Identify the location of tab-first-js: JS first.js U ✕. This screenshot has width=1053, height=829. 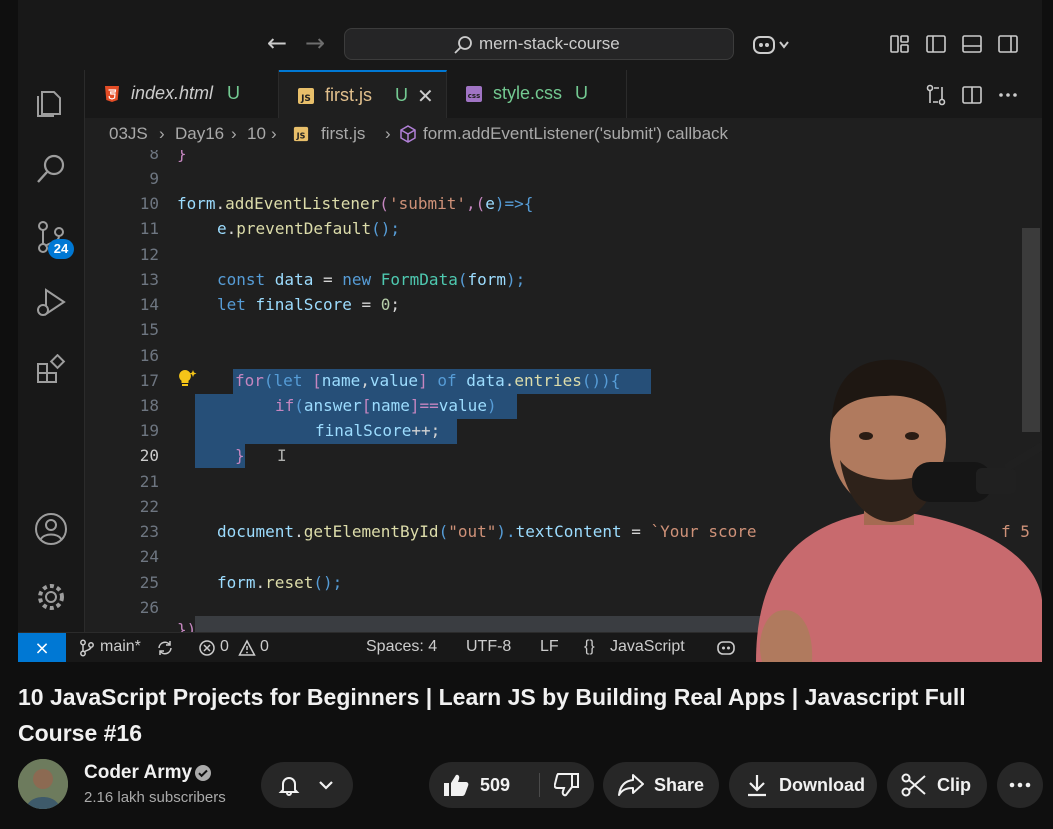
(363, 94).